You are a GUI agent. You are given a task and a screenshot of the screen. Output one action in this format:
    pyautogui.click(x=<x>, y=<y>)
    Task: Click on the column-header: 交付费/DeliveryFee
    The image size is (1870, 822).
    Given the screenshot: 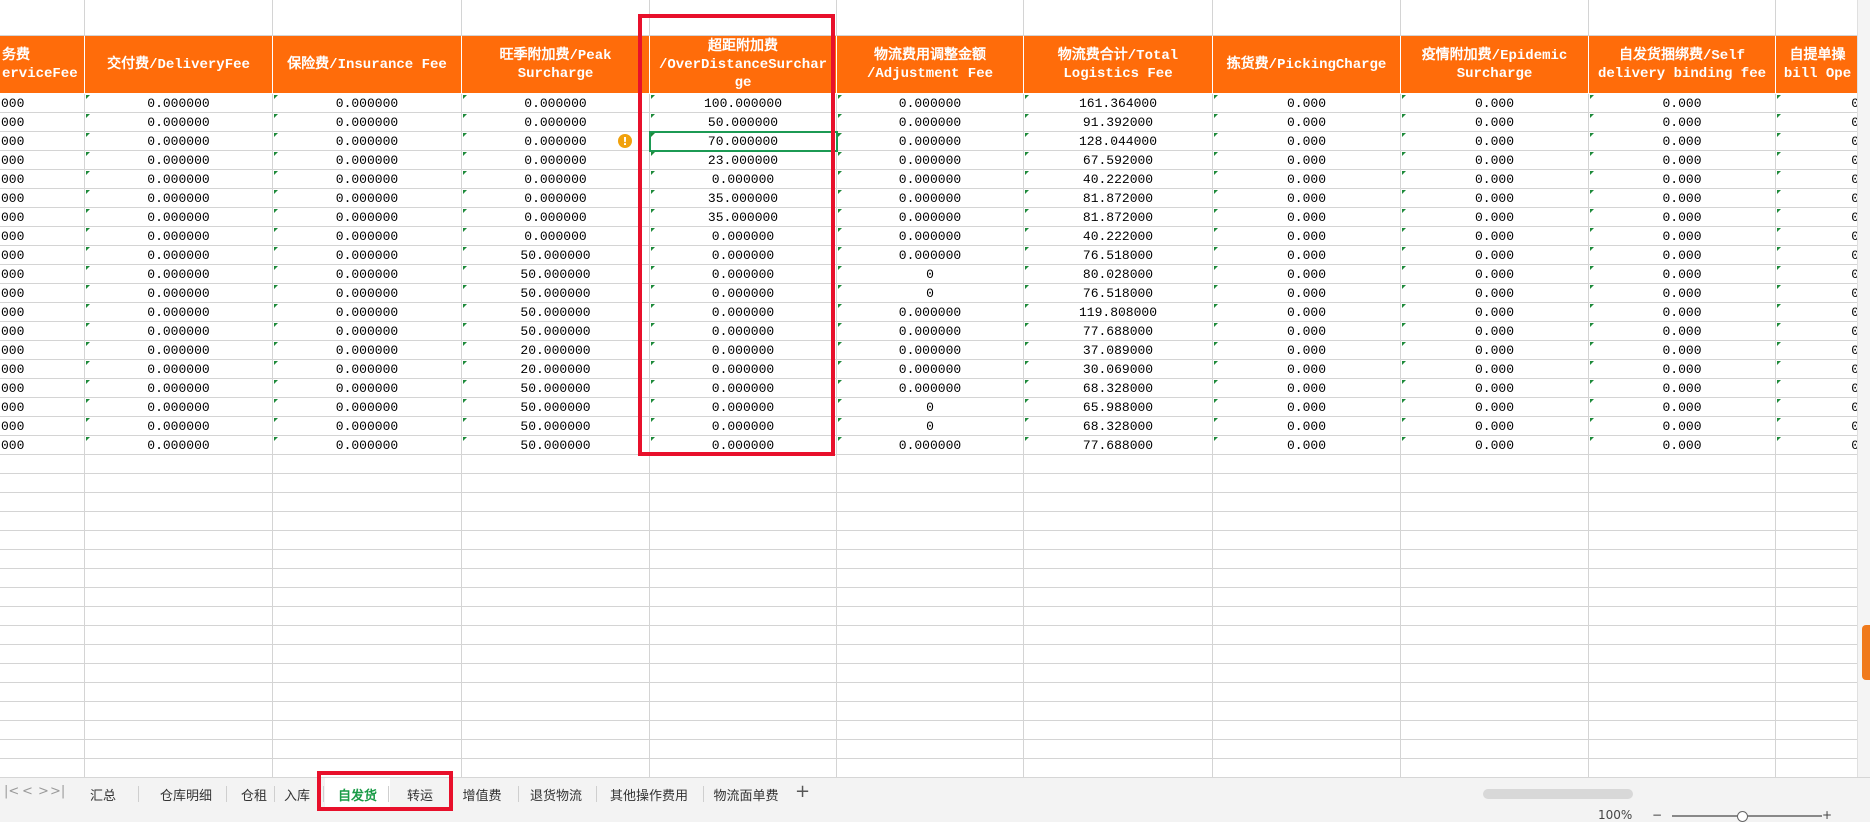 What is the action you would take?
    pyautogui.click(x=179, y=65)
    